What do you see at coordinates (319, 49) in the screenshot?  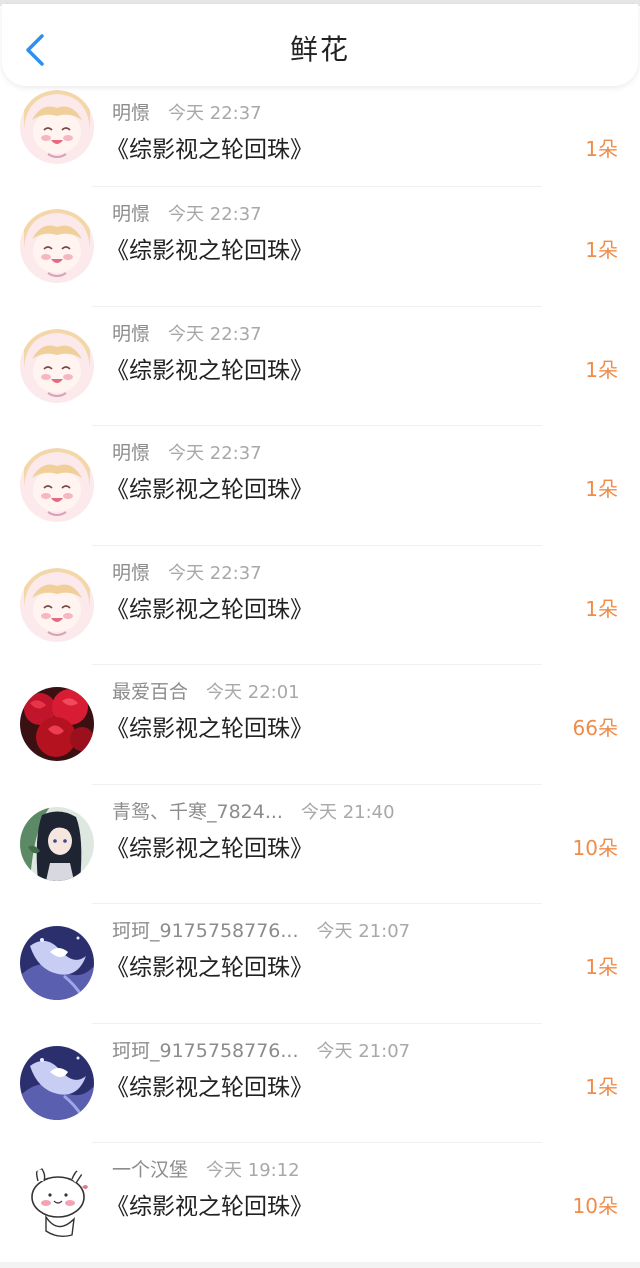 I see `page-title: 鲜花` at bounding box center [319, 49].